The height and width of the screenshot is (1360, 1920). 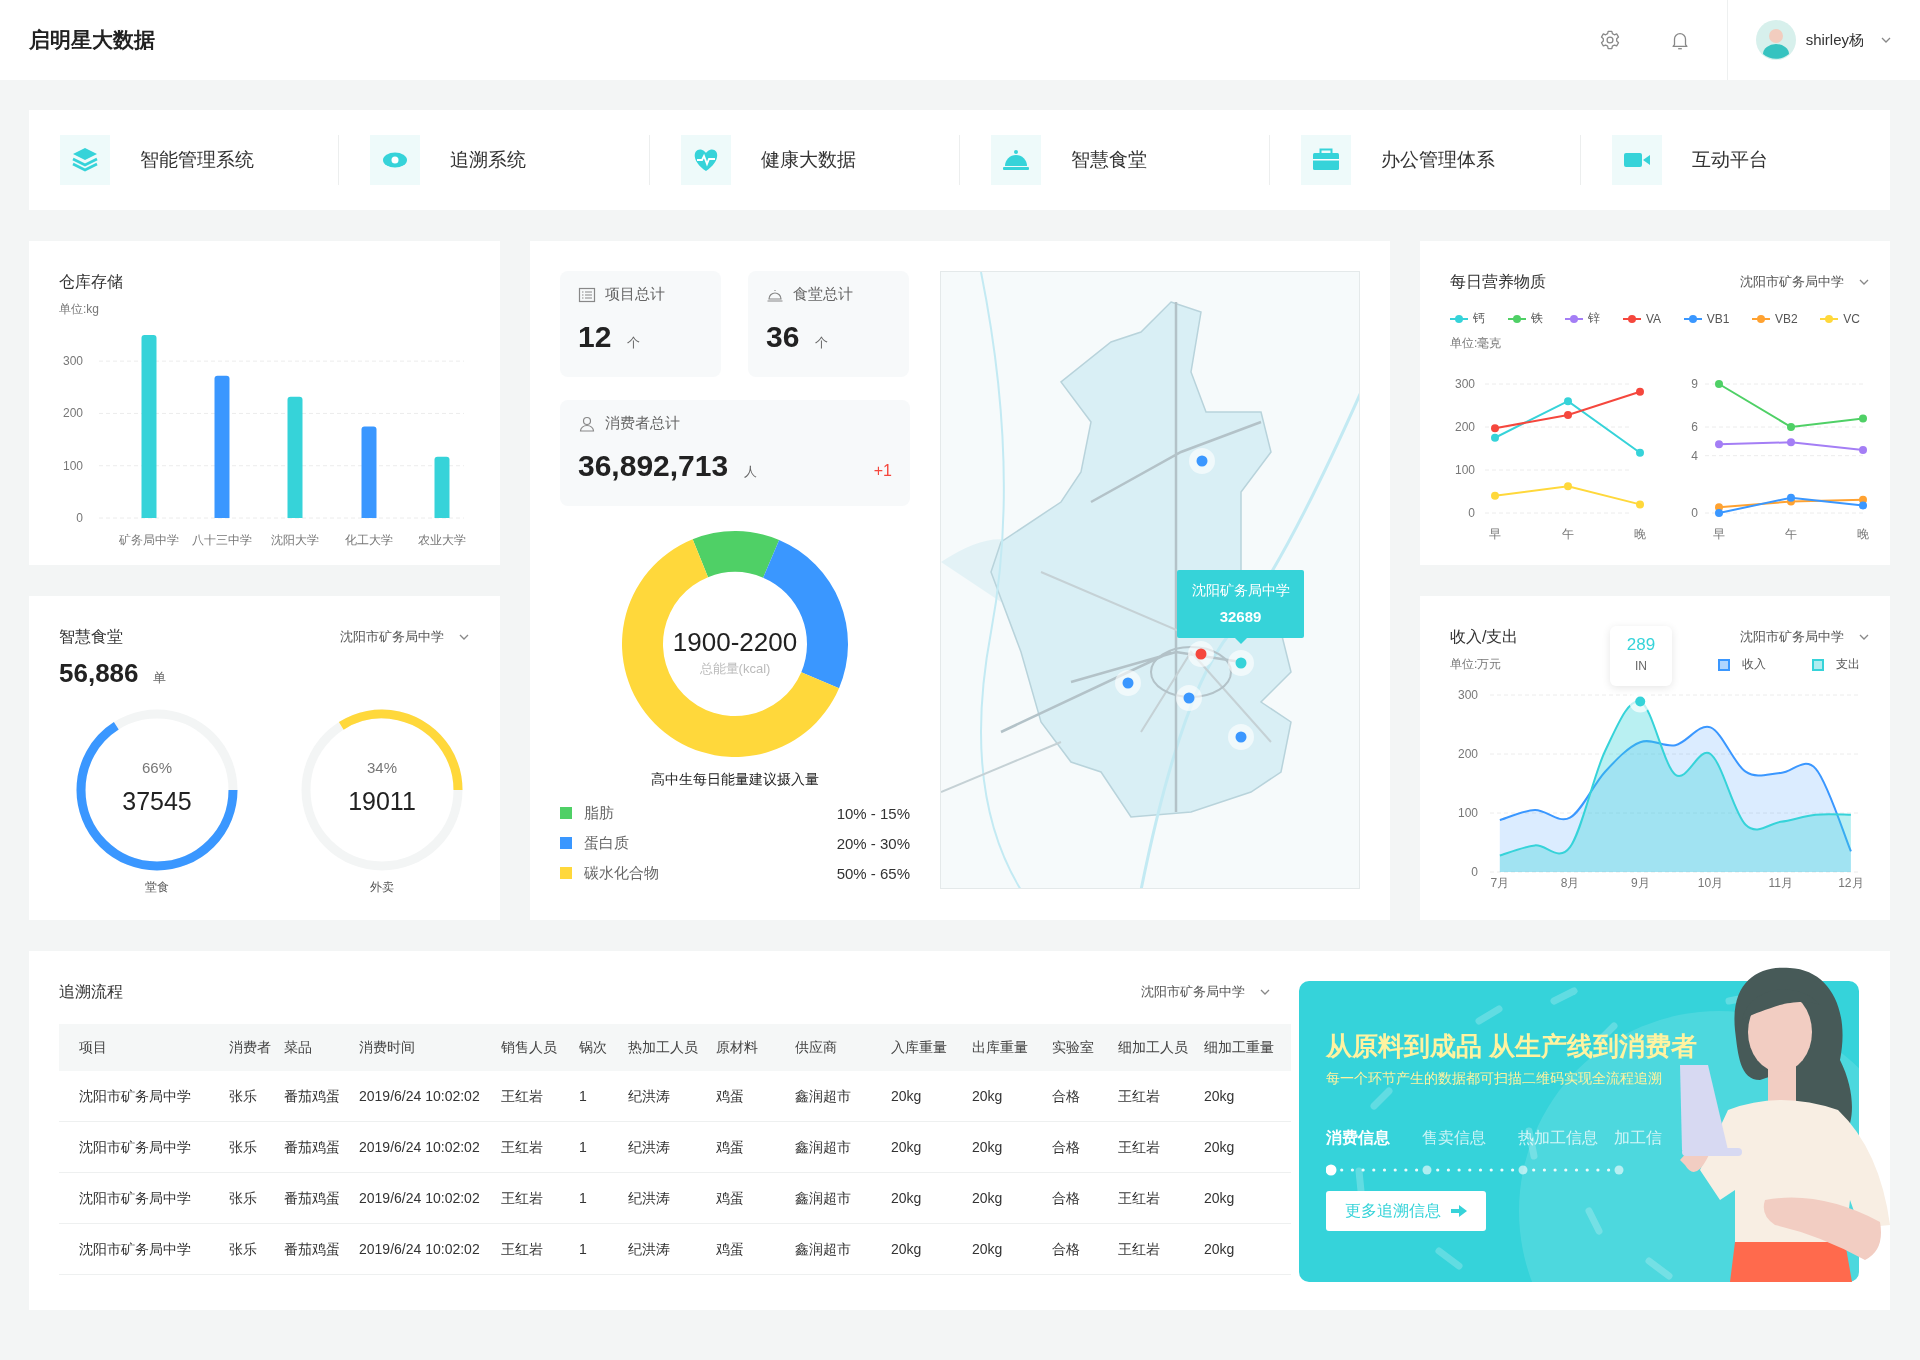 What do you see at coordinates (540, 1047) in the screenshot?
I see `column-header: 销售人员` at bounding box center [540, 1047].